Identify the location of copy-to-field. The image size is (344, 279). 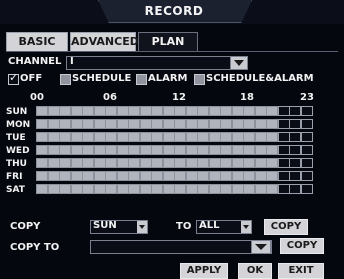
(181, 247).